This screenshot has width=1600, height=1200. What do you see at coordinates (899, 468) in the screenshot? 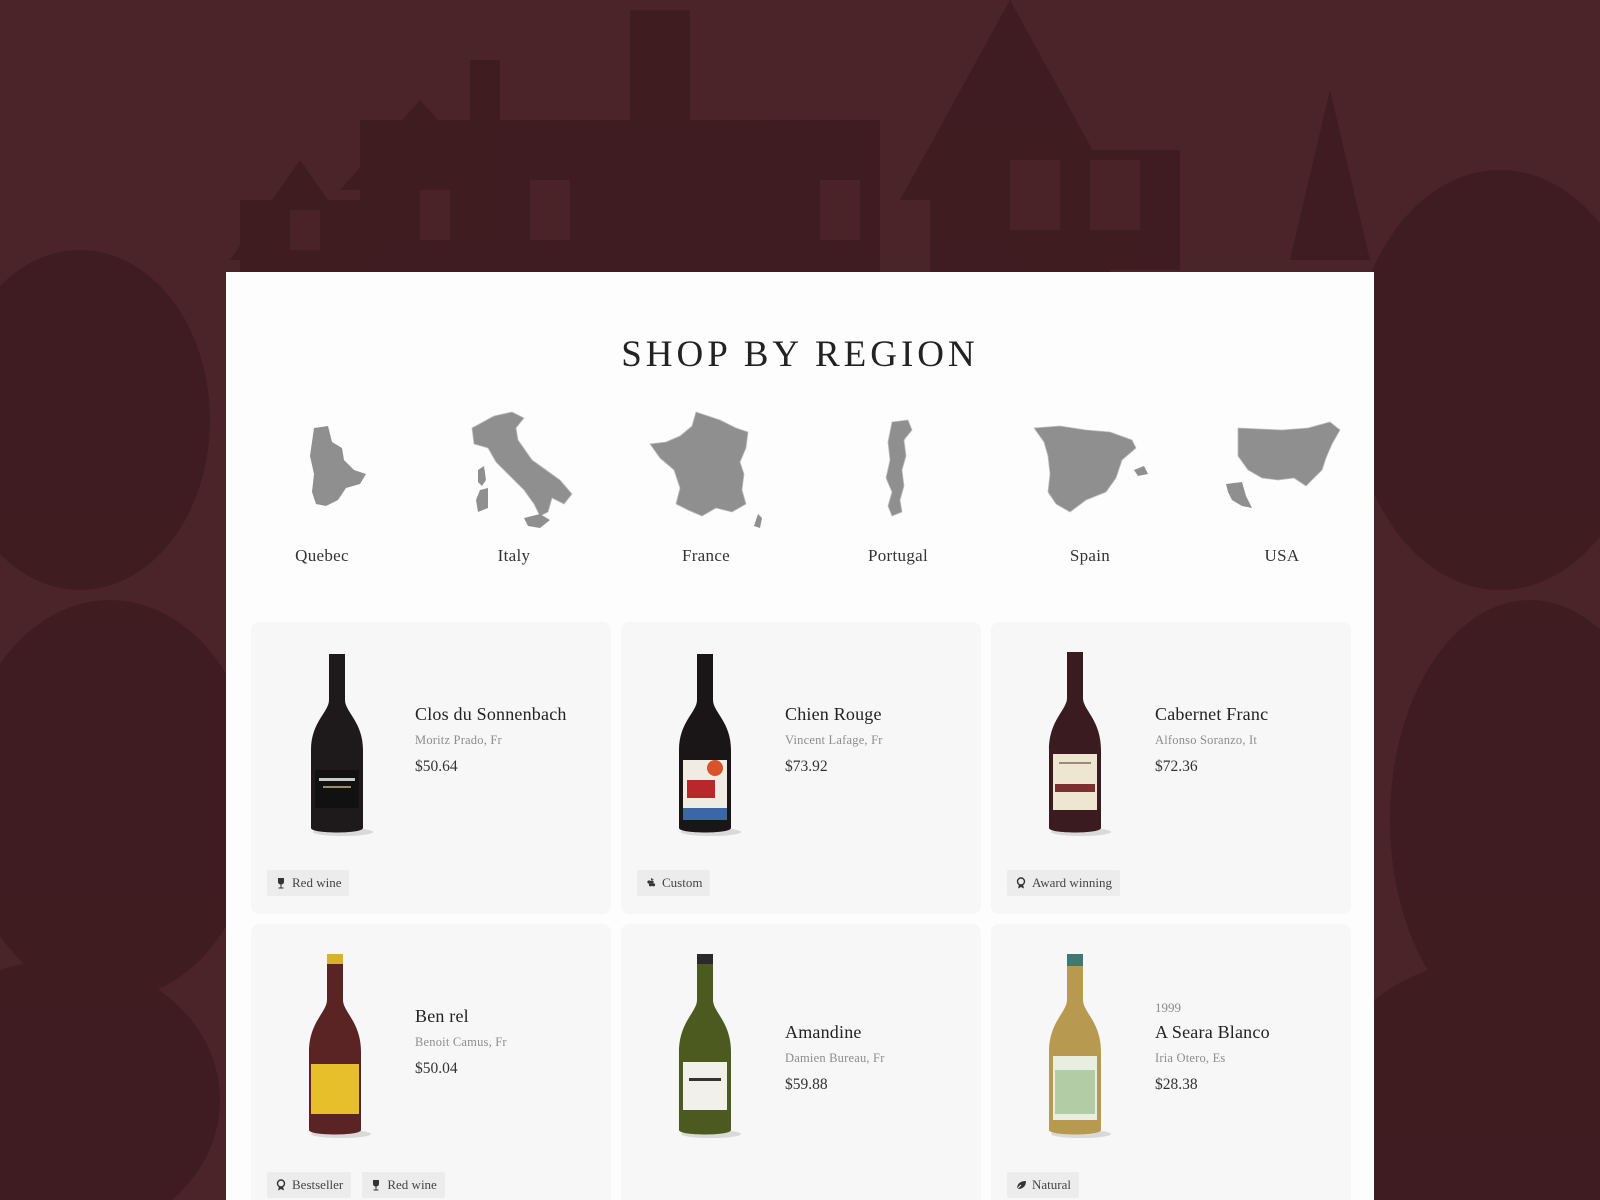
I see `portugal-map-icon` at bounding box center [899, 468].